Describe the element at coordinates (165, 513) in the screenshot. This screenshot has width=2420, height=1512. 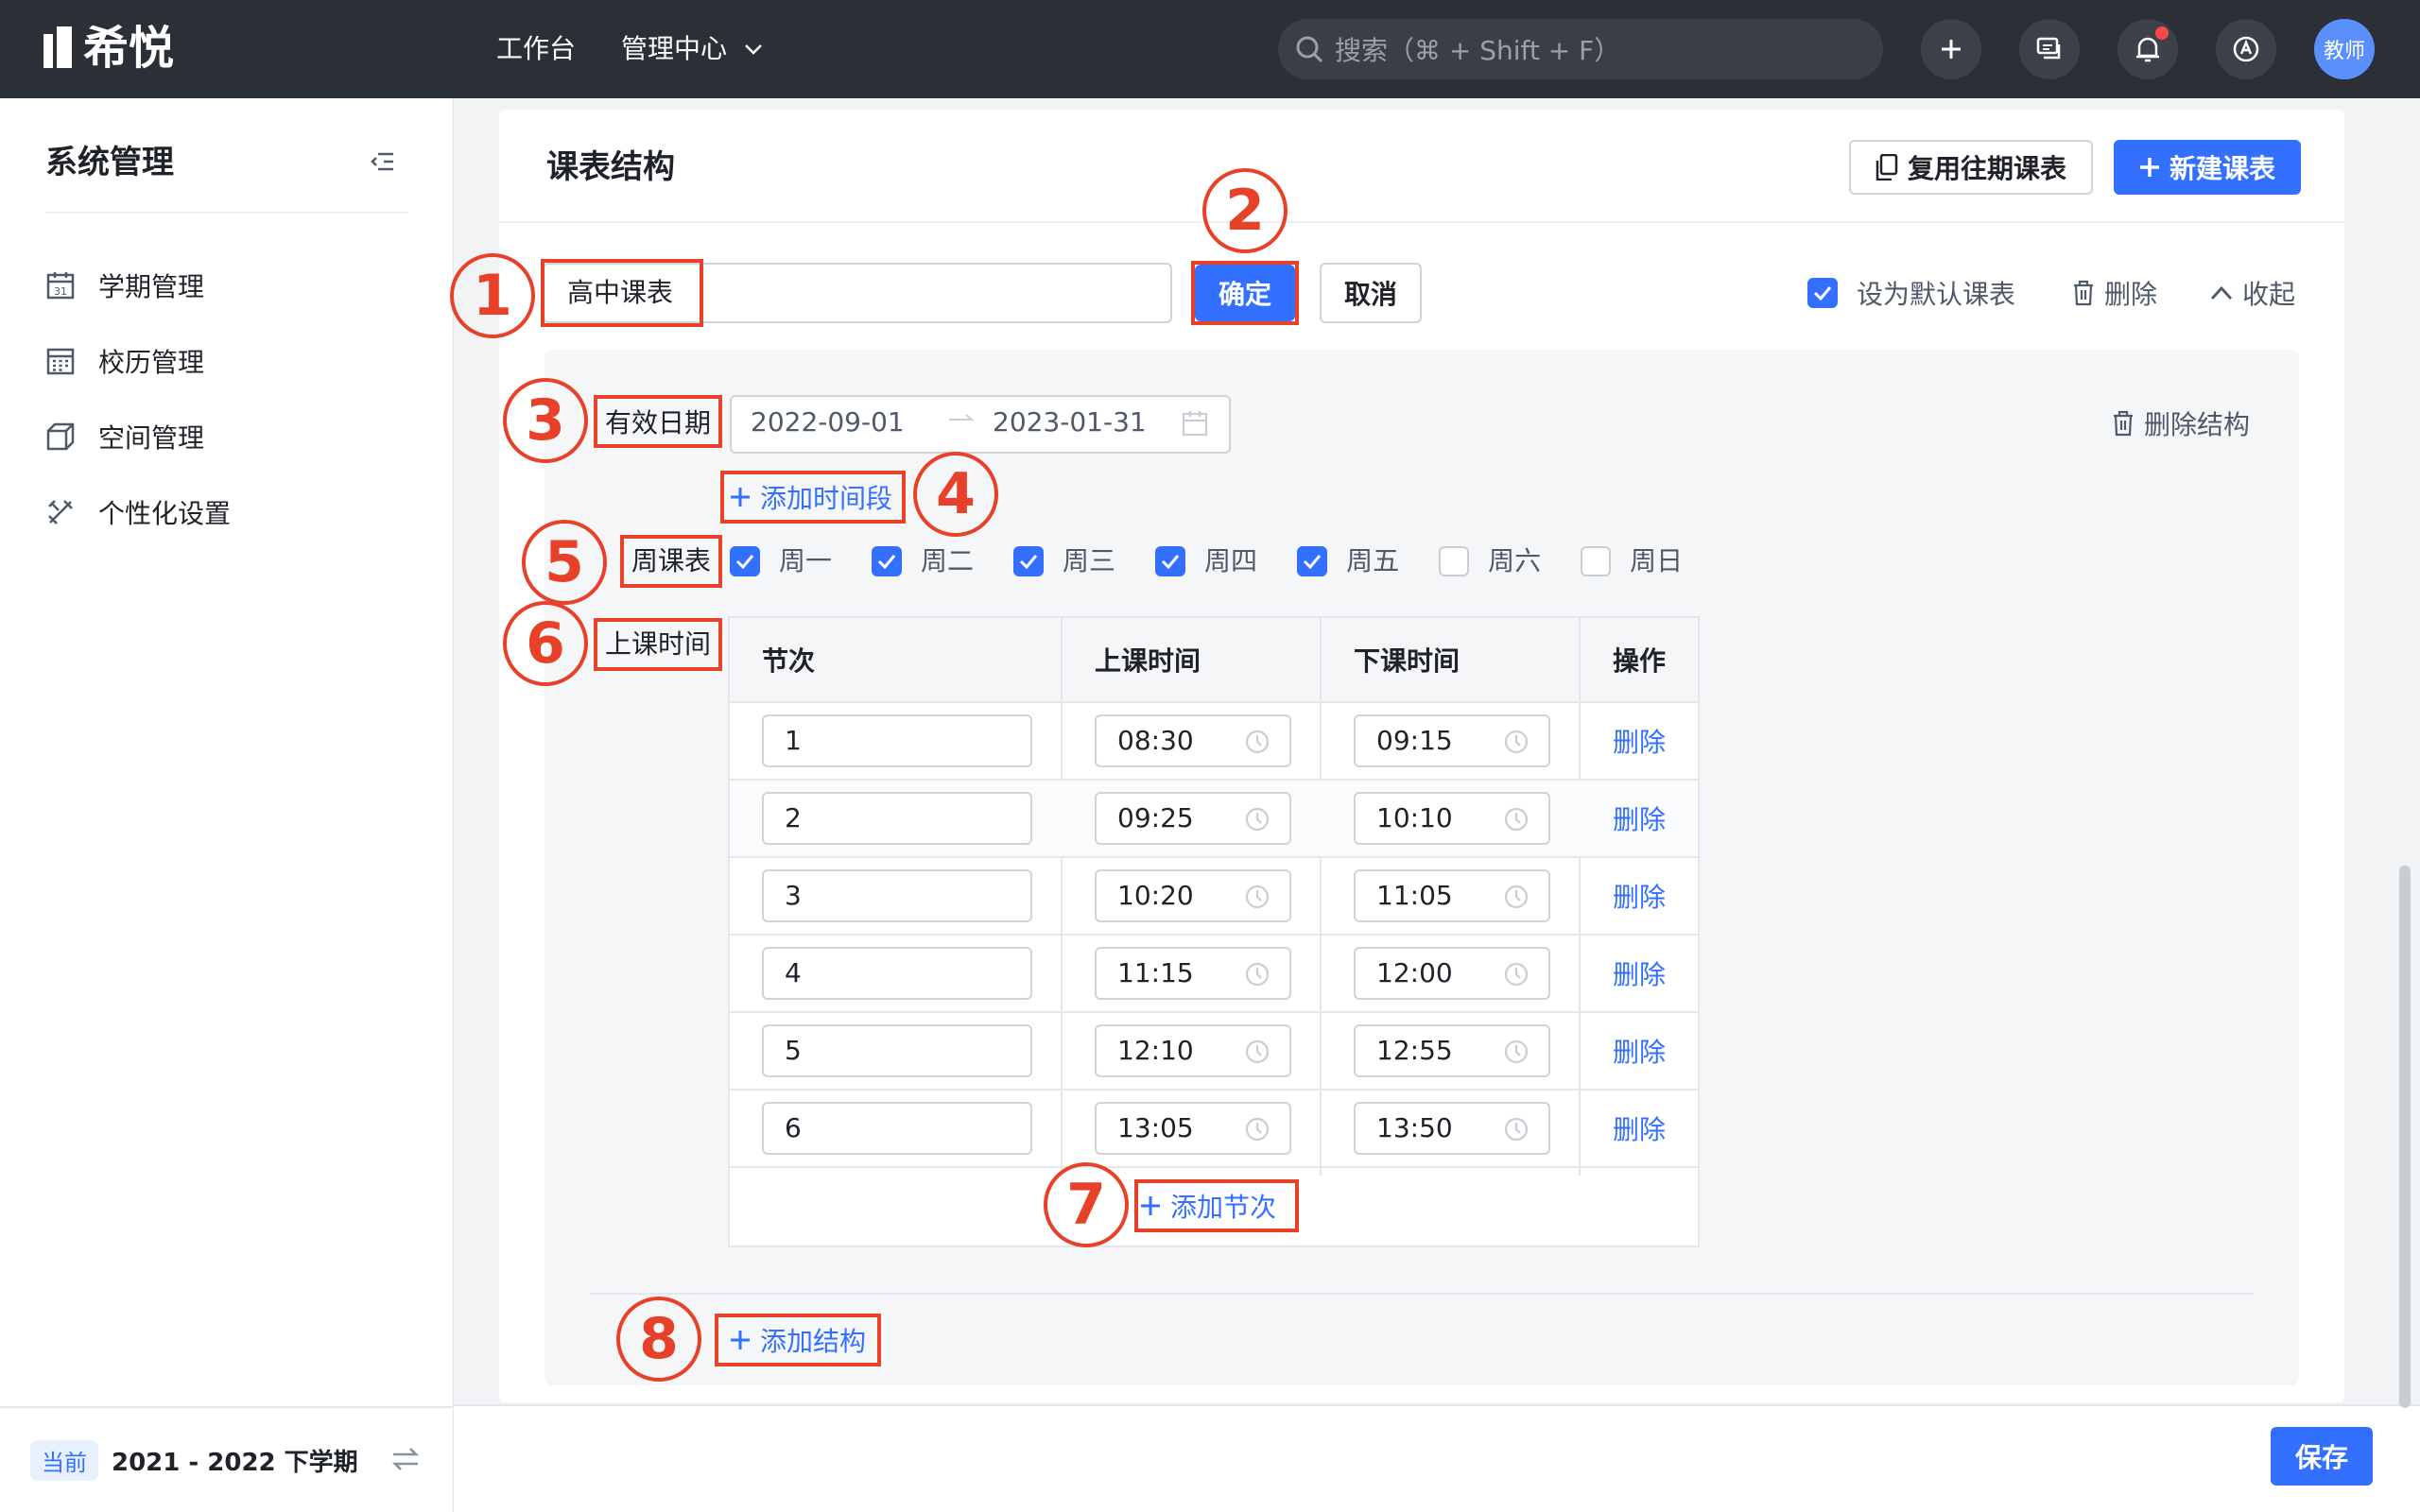
I see `sidebar-item-label: 个性化设置` at that location.